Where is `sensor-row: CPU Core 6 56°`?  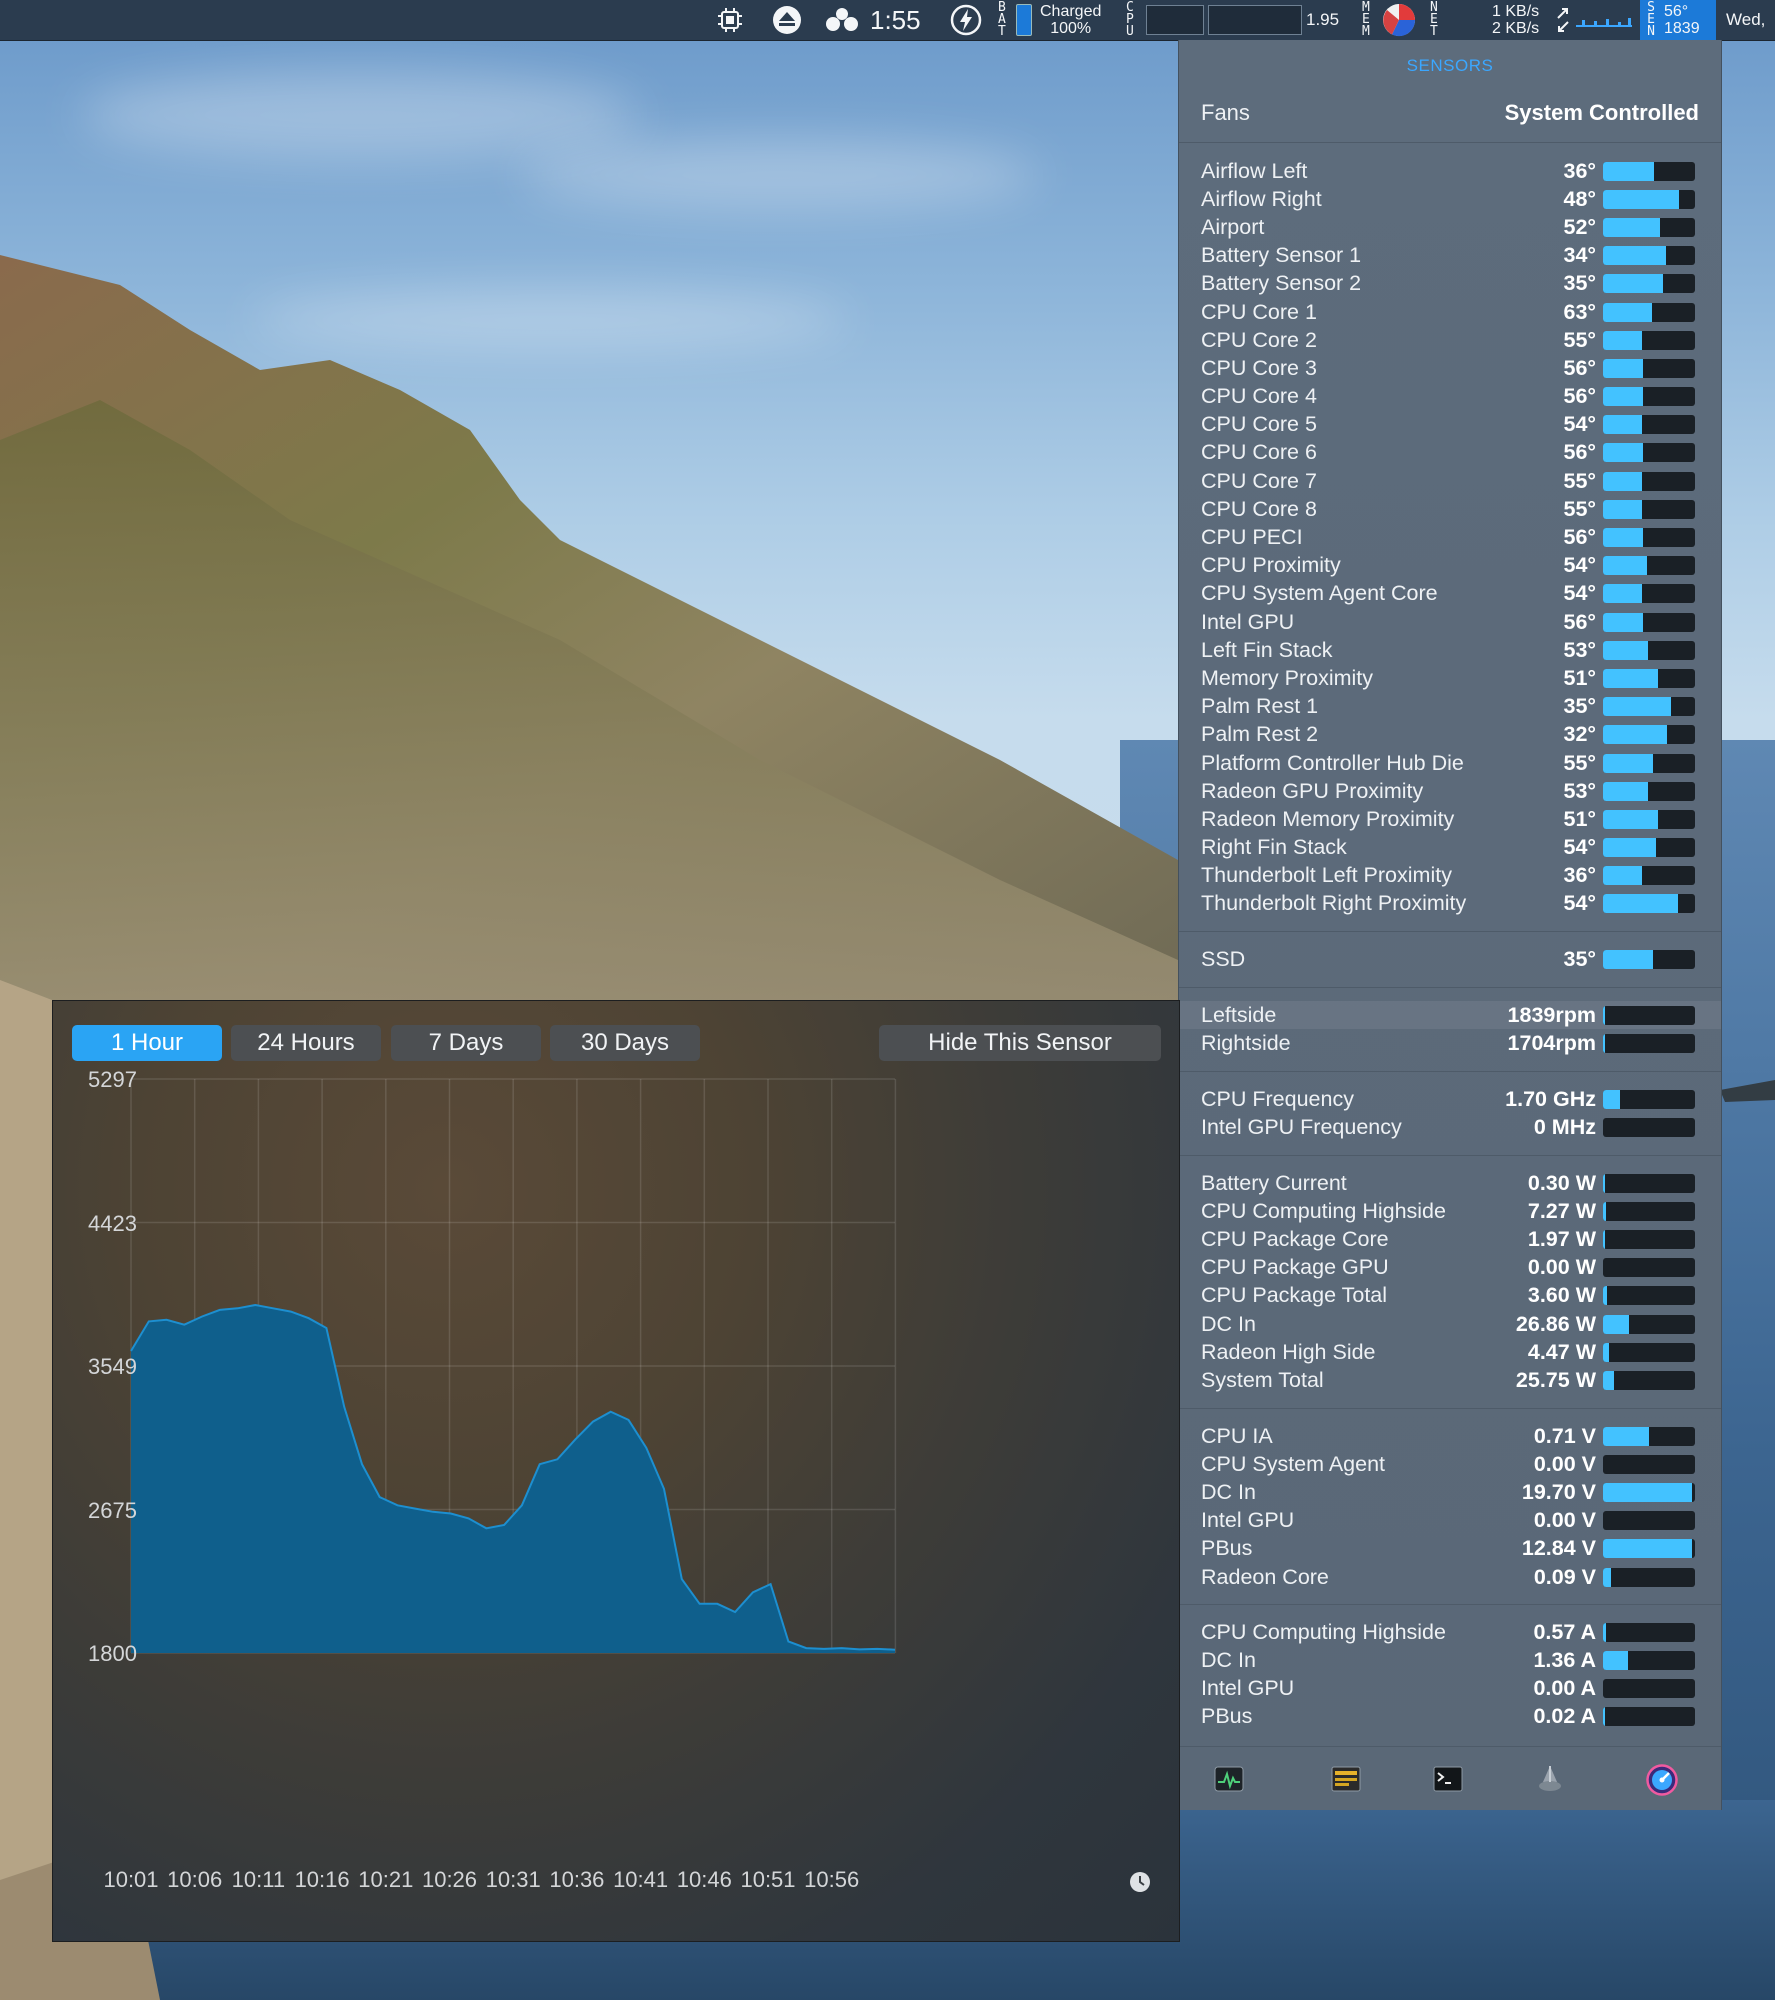 sensor-row: CPU Core 6 56° is located at coordinates (1450, 453).